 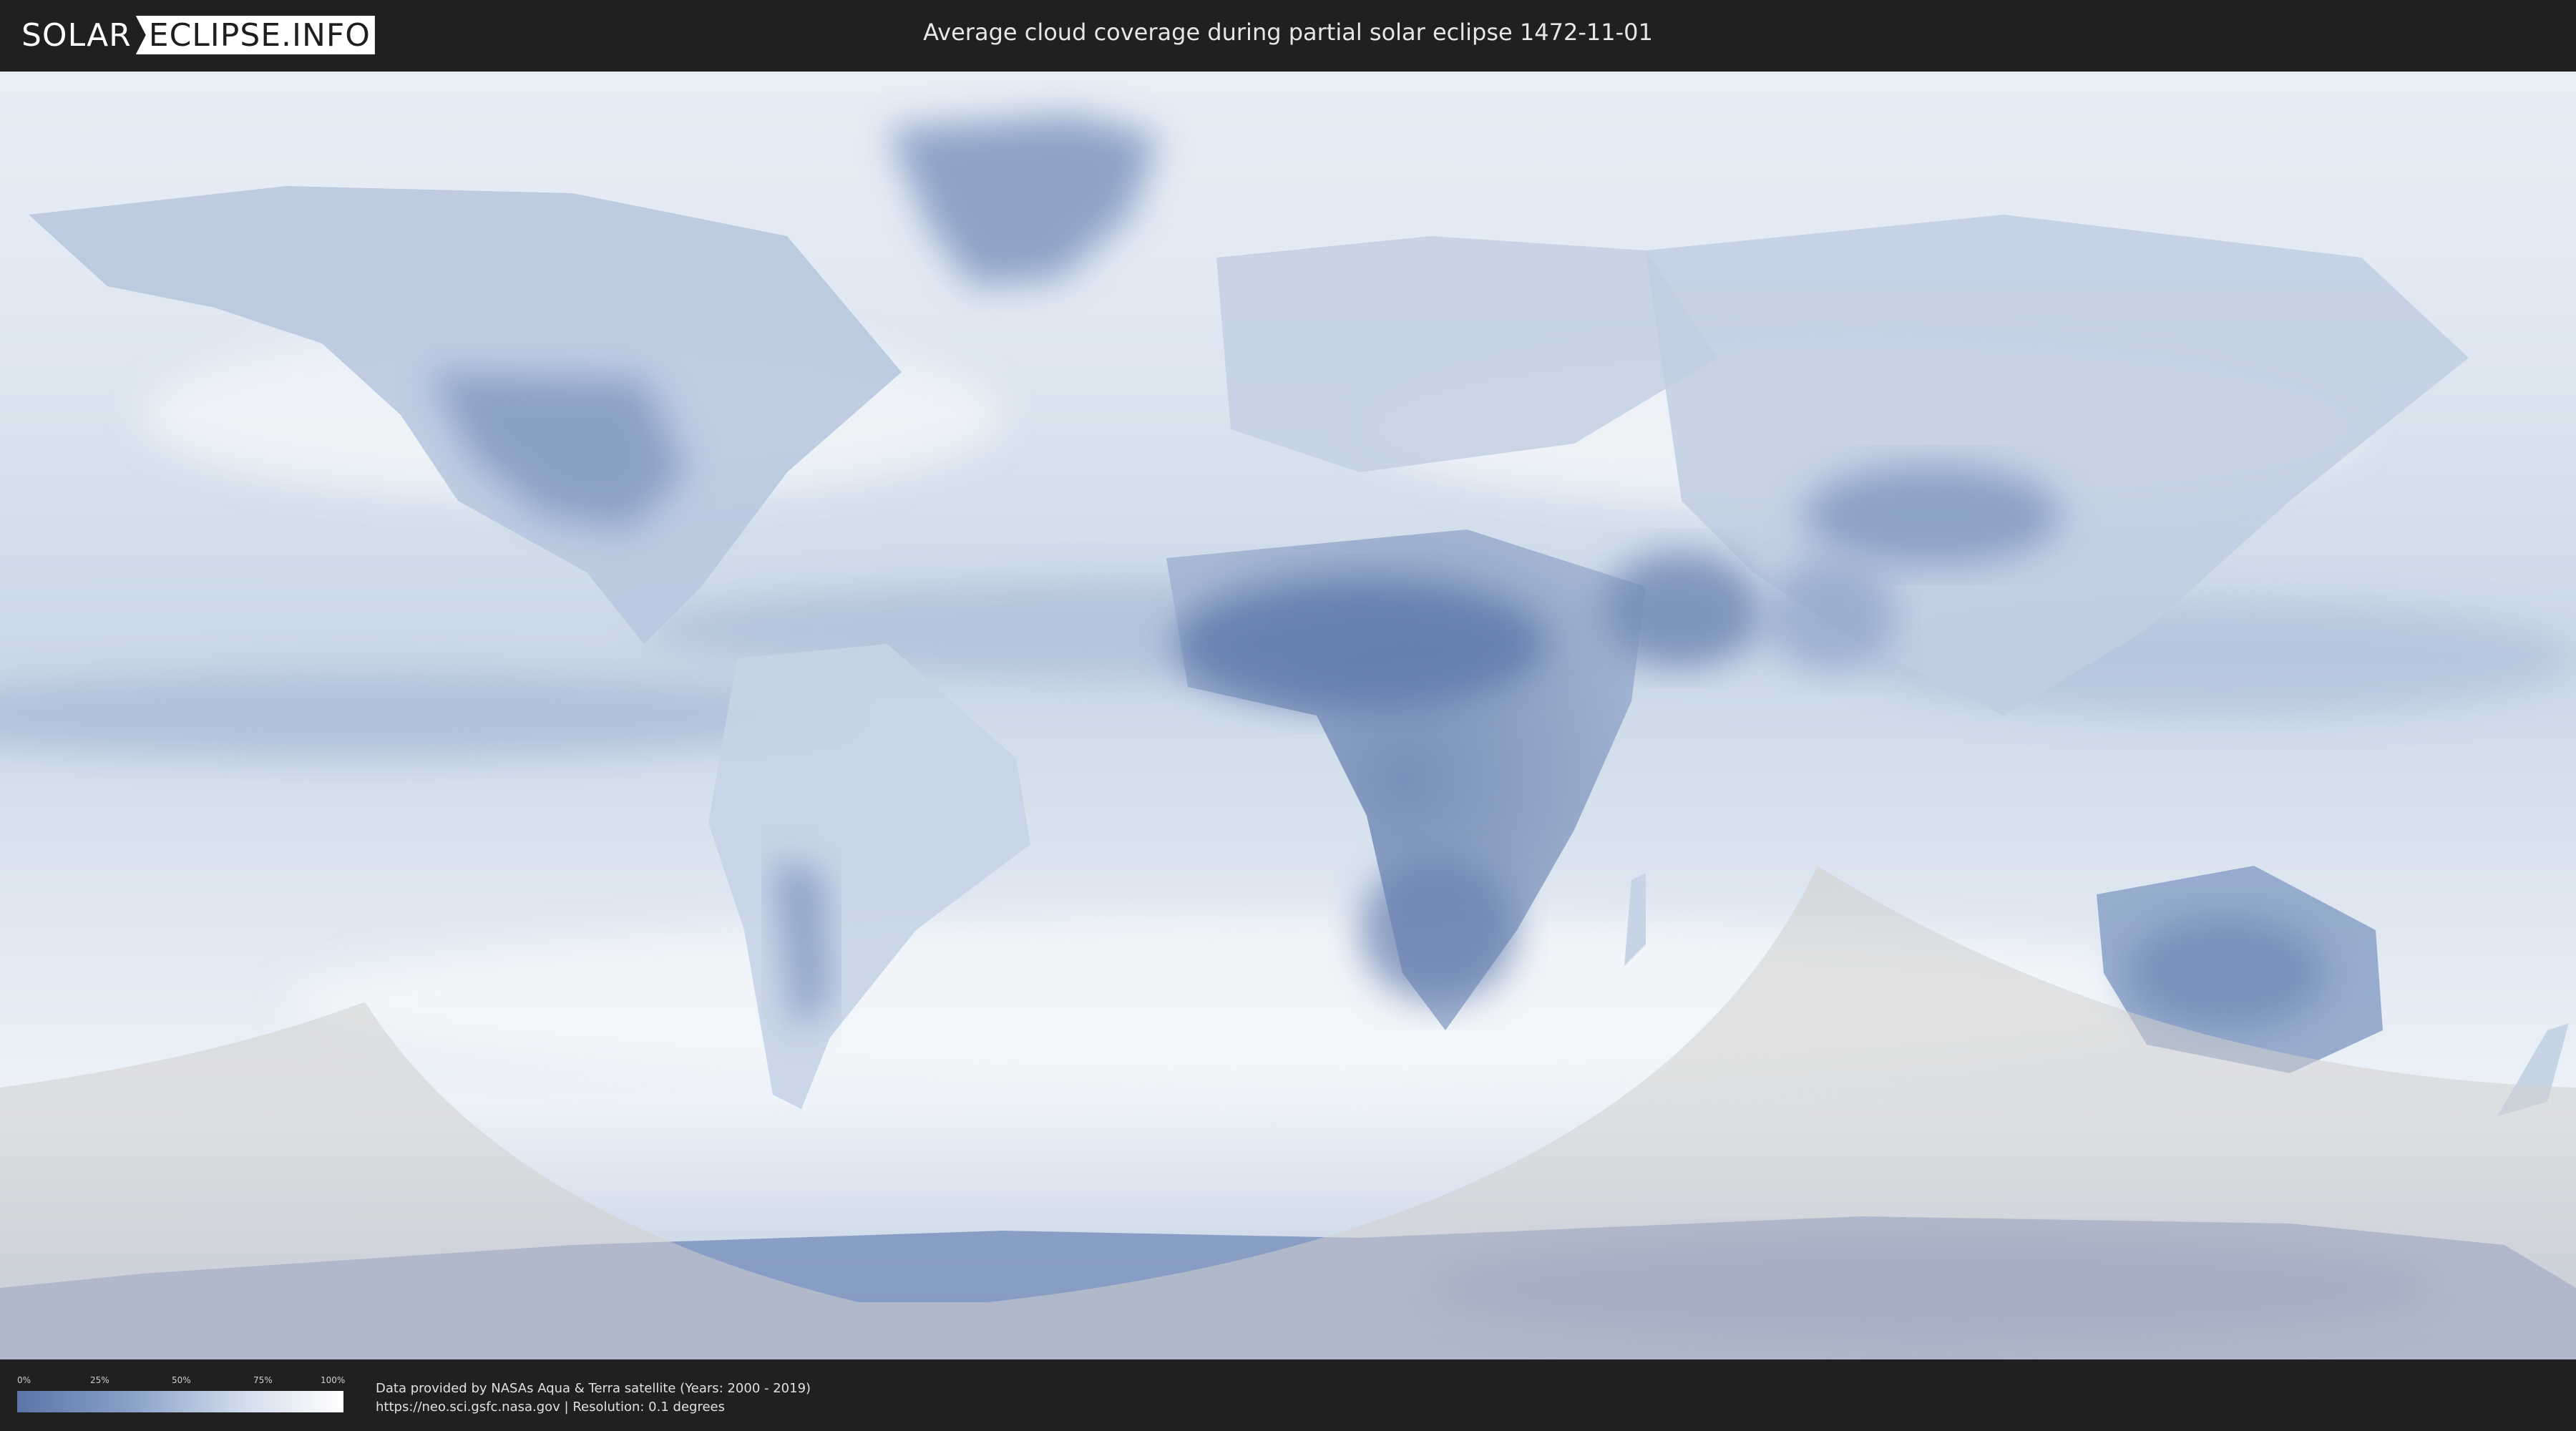 I want to click on india, so click(x=1831, y=615).